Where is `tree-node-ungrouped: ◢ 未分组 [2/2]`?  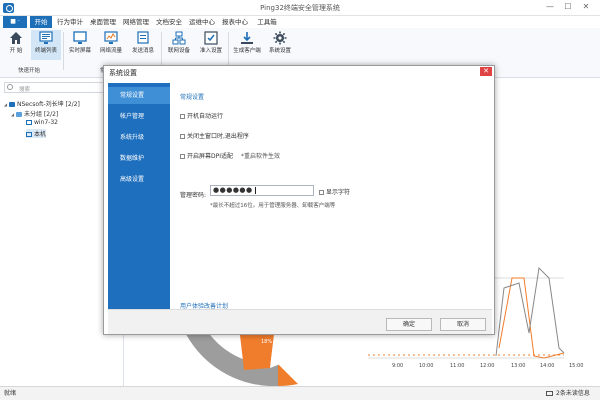 tree-node-ungrouped: ◢ 未分组 [2/2] is located at coordinates (34, 113).